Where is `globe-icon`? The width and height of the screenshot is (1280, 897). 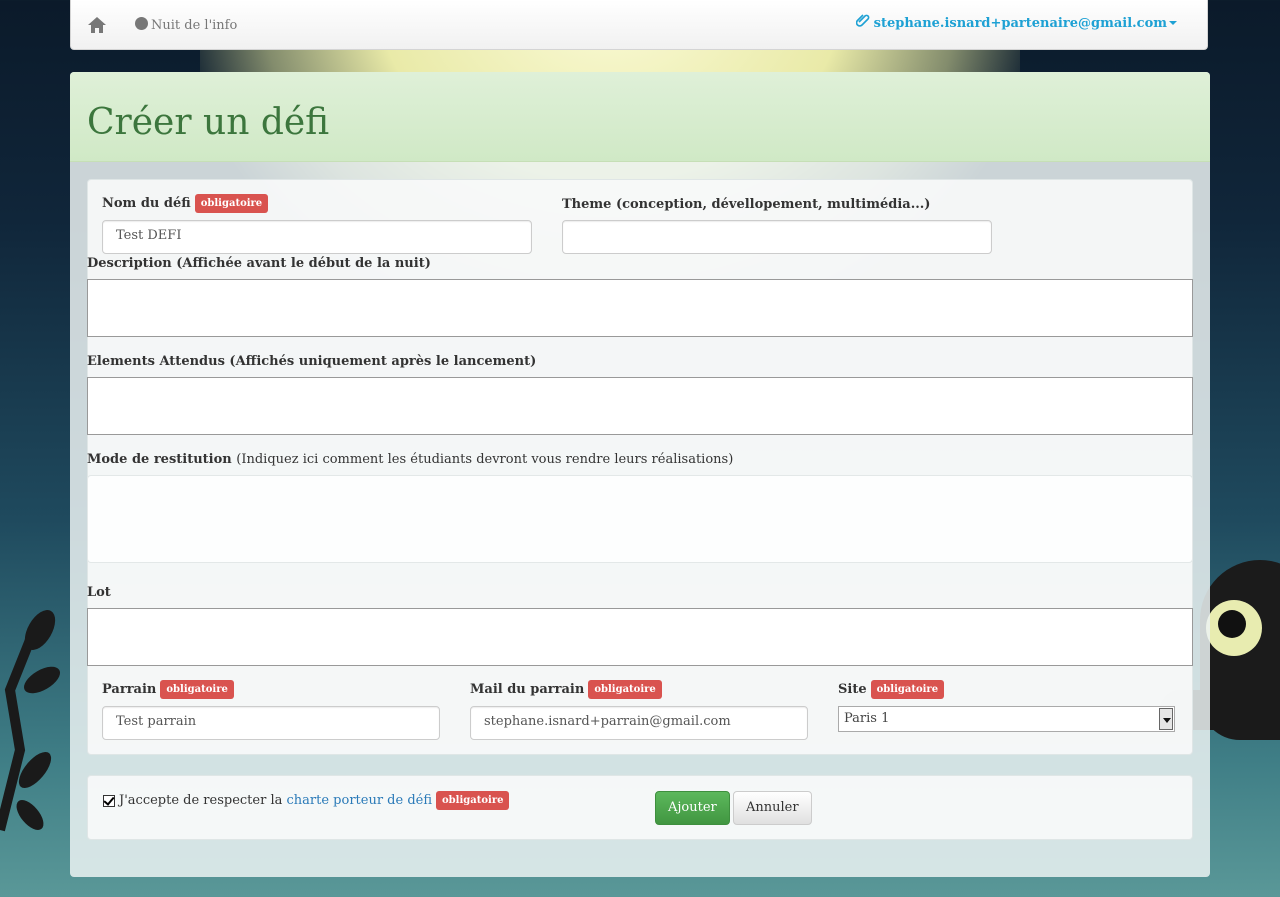 globe-icon is located at coordinates (141, 23).